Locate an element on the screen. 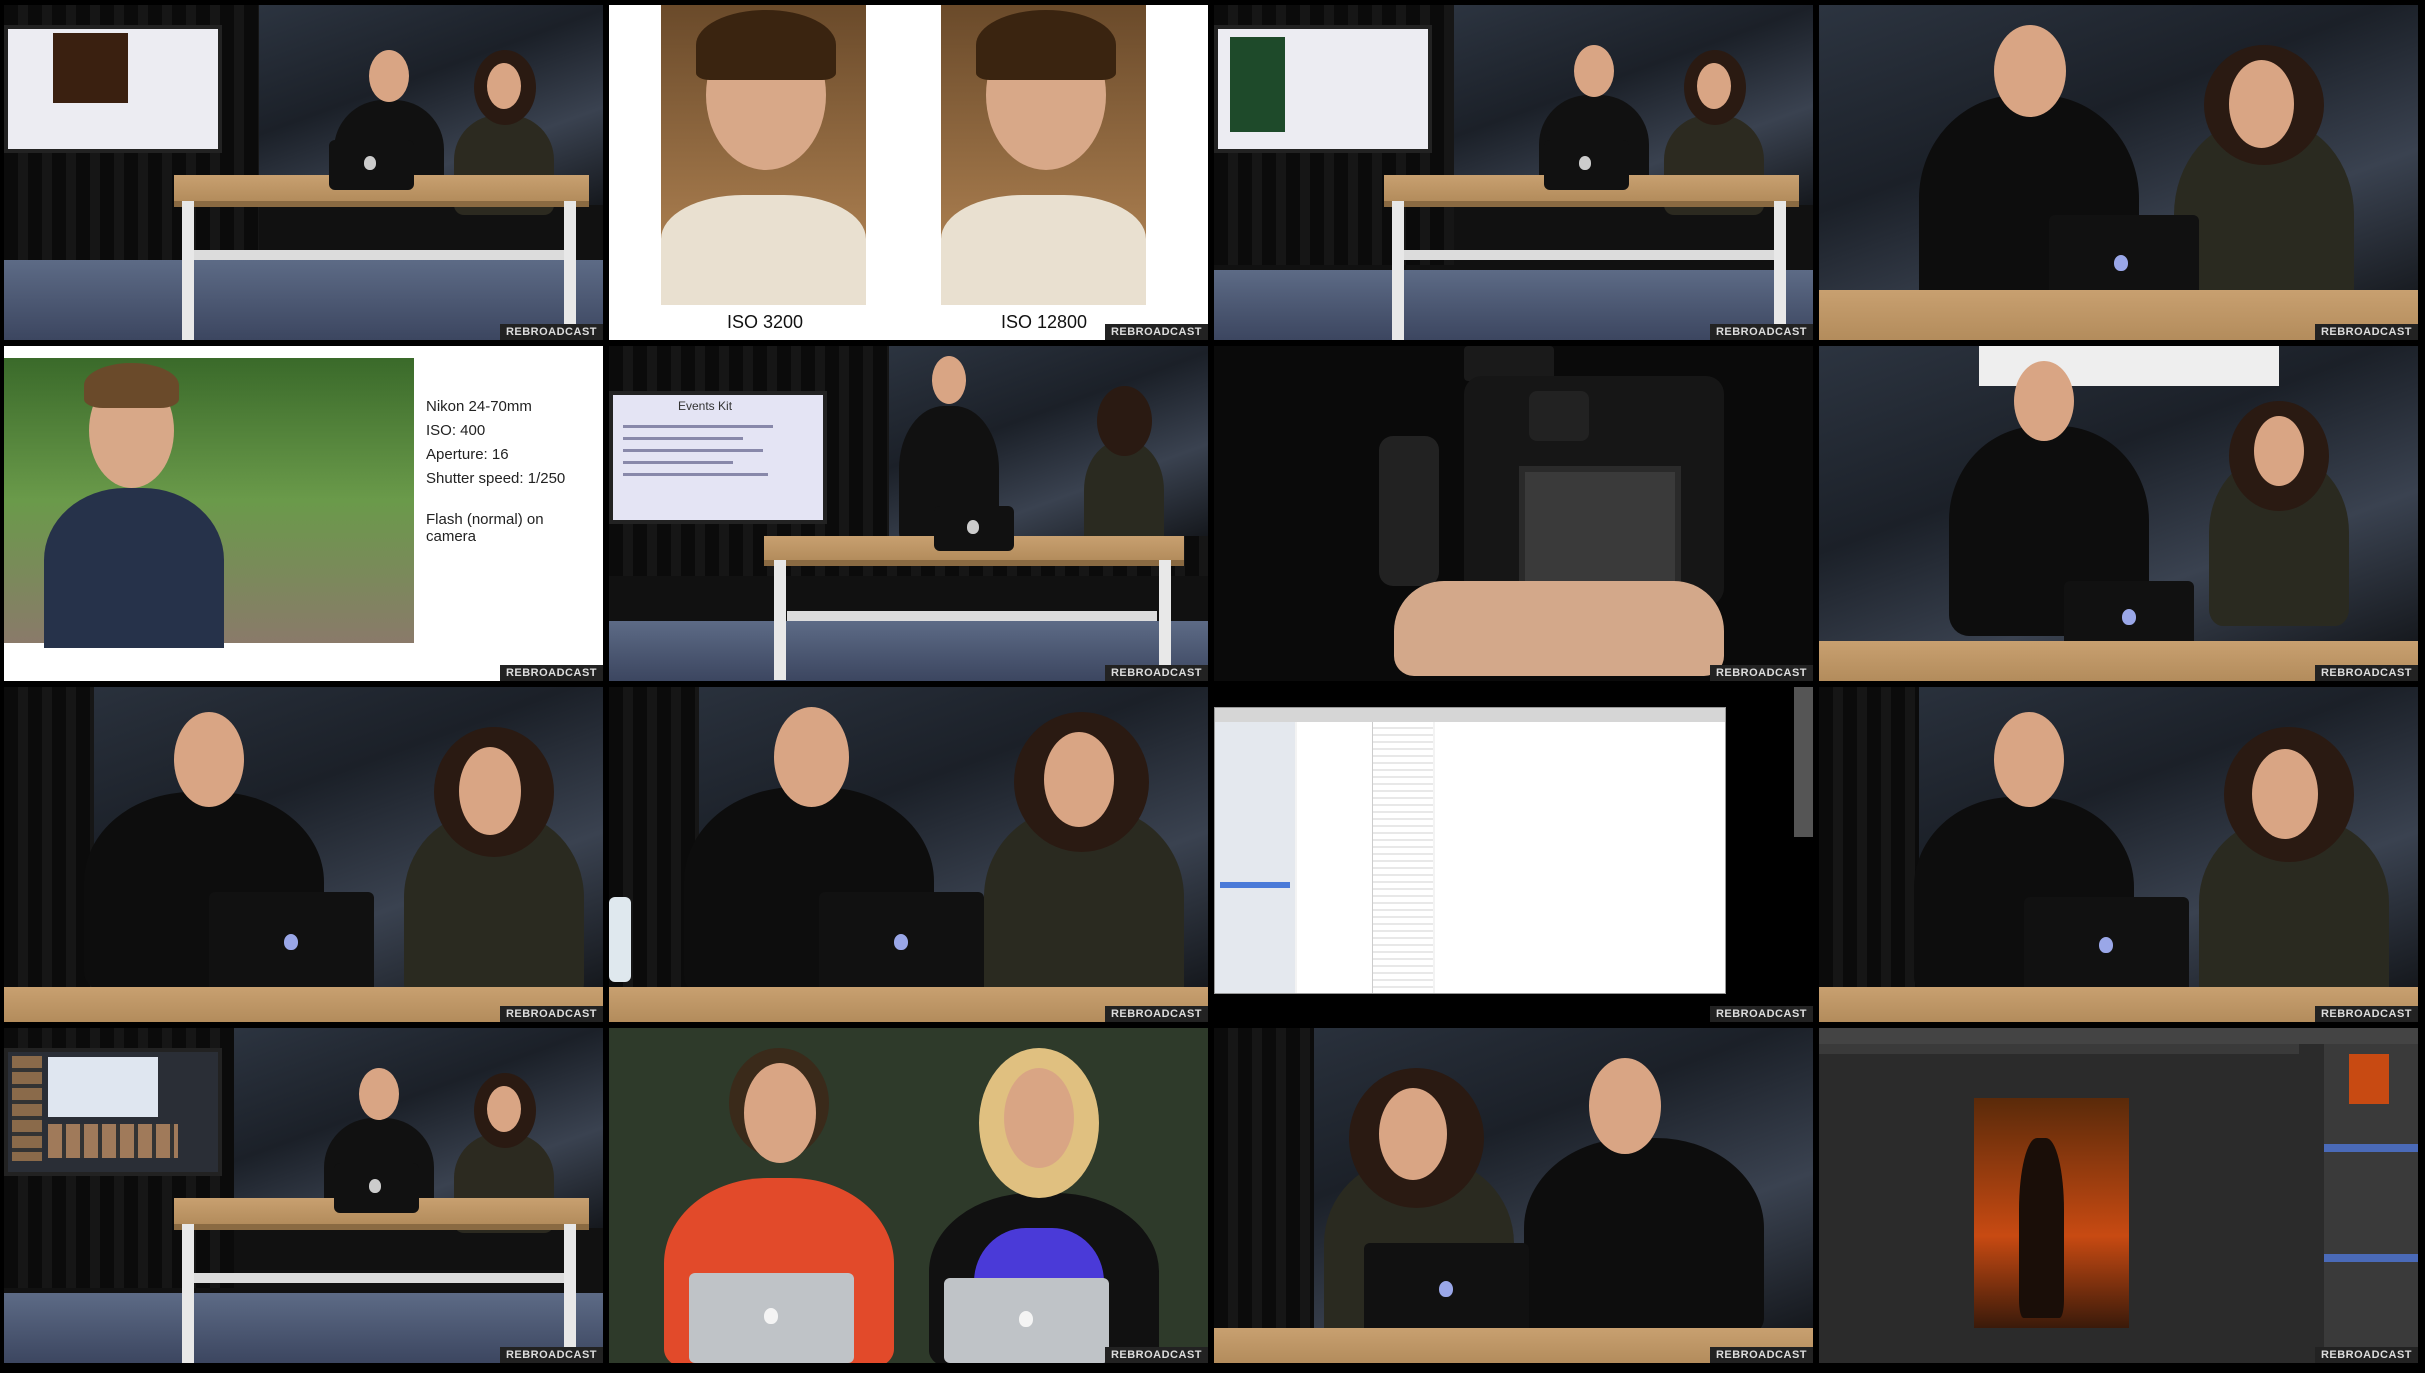 Image resolution: width=2425 pixels, height=1373 pixels. tv-slide: Events Kit is located at coordinates (718, 457).